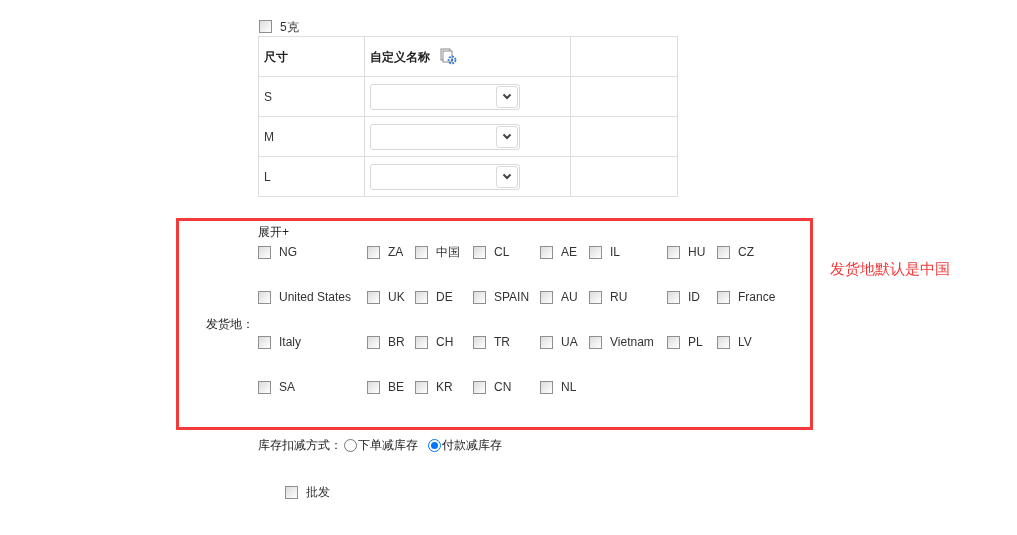 This screenshot has width=1017, height=535. What do you see at coordinates (448, 252) in the screenshot?
I see `option-label: 中国` at bounding box center [448, 252].